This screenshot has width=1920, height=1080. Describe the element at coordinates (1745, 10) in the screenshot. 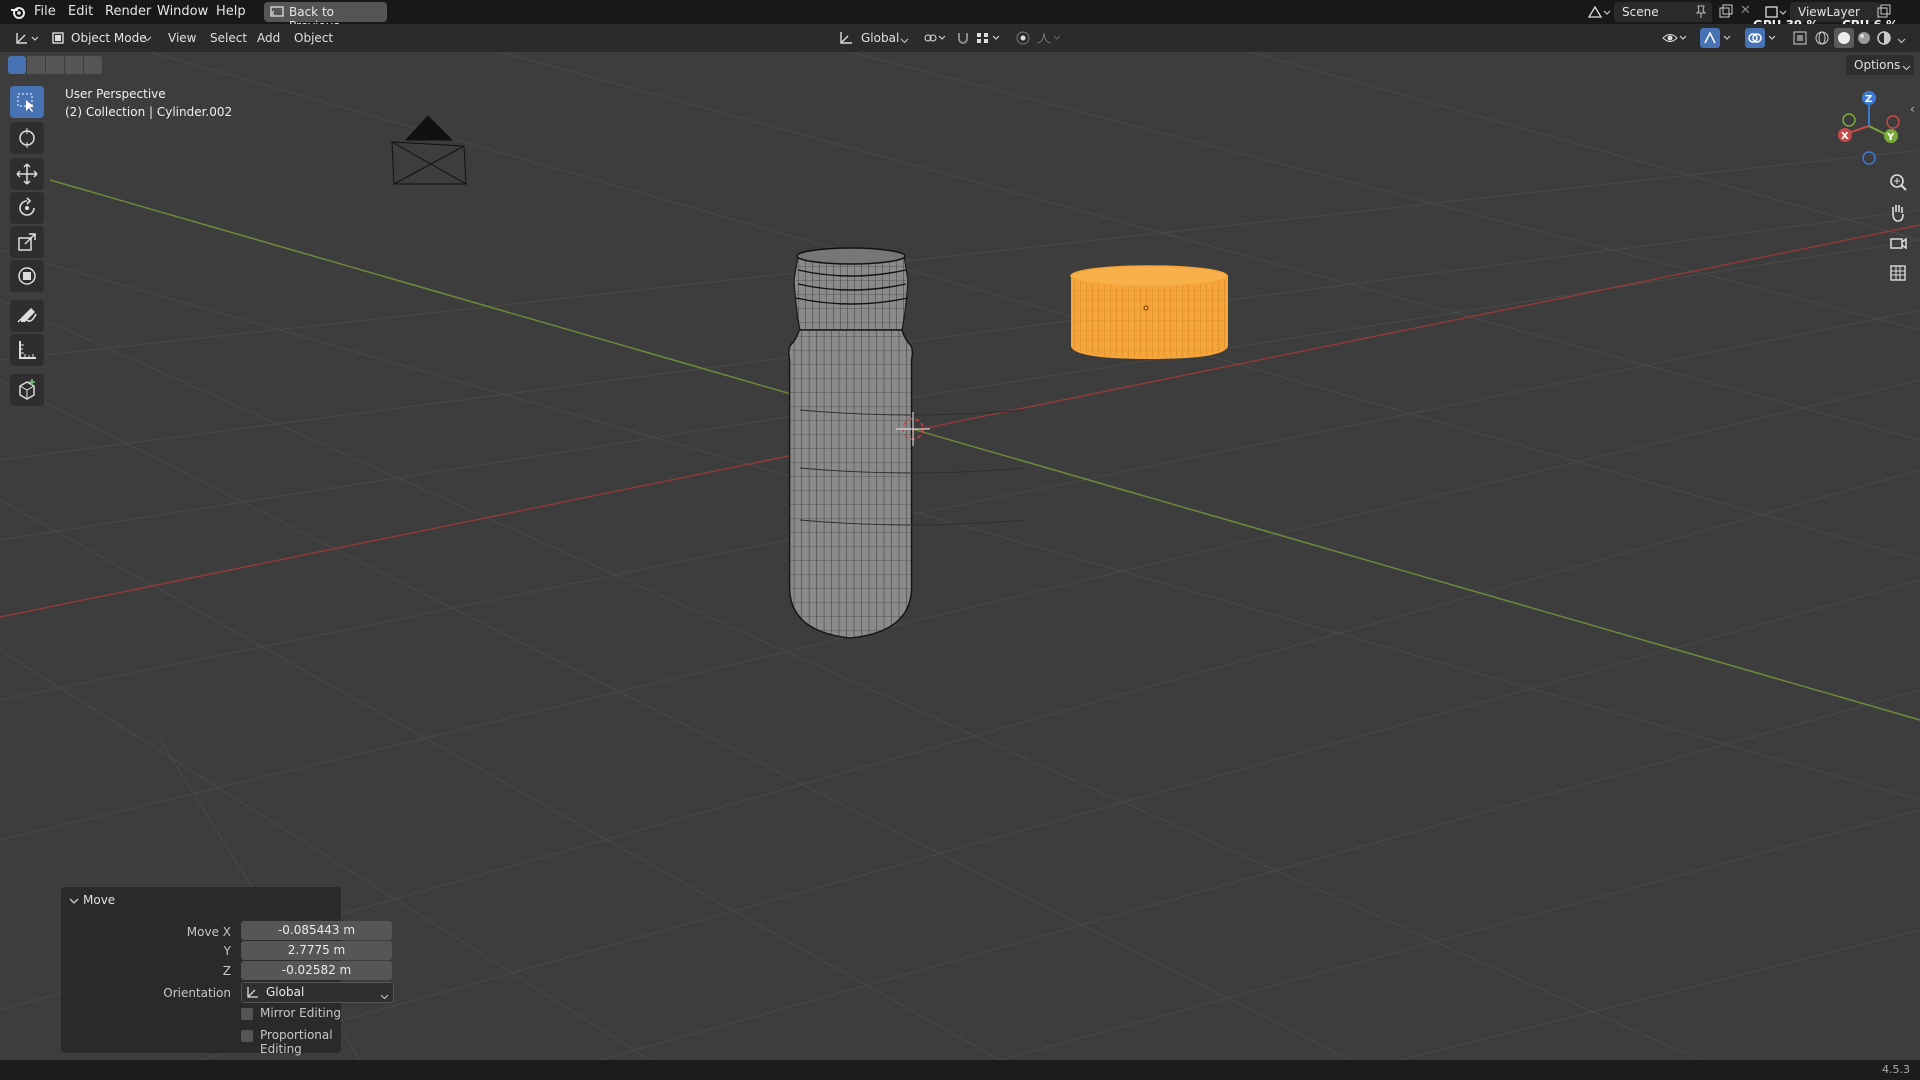

I see `delete-scene-icon: ✕` at that location.